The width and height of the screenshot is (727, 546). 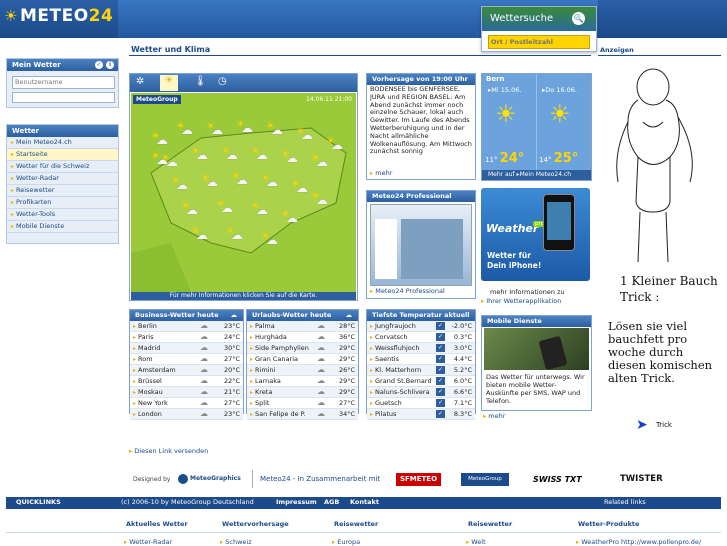 What do you see at coordinates (421, 414) in the screenshot?
I see `list-item: Pilatus ✓ 8.3°C` at bounding box center [421, 414].